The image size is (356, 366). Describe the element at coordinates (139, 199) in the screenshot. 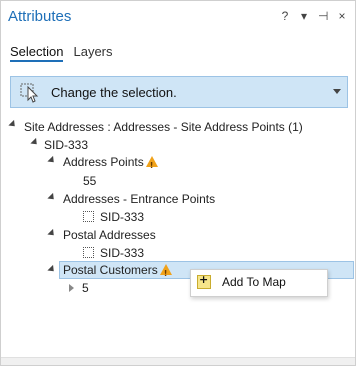

I see `tree-group-entrance-points: Addresses - Entrance Points` at that location.